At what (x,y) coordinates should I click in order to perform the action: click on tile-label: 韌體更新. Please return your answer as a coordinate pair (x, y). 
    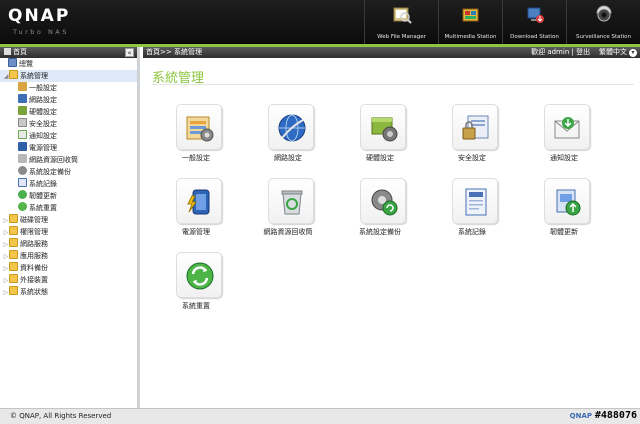
    Looking at the image, I should click on (564, 232).